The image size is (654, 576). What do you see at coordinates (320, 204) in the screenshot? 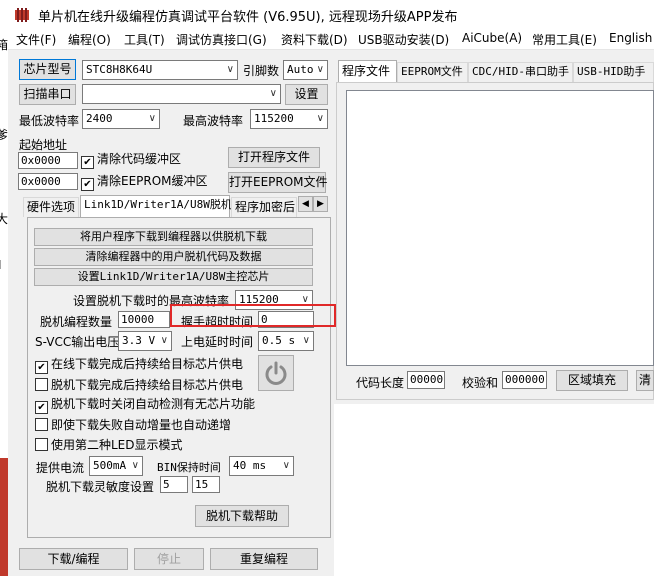
I see `tab-scroll-right-icon: ▶` at bounding box center [320, 204].